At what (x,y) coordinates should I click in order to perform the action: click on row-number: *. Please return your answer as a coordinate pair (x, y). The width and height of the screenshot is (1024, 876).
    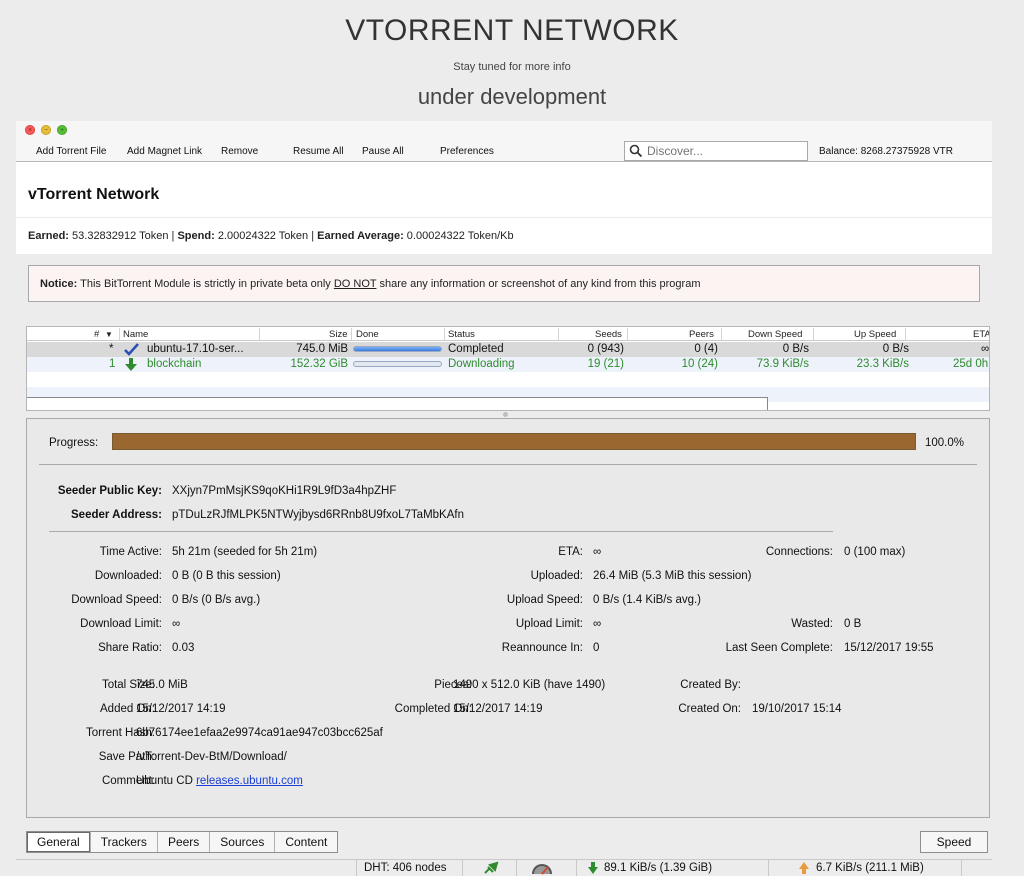
    Looking at the image, I should click on (111, 349).